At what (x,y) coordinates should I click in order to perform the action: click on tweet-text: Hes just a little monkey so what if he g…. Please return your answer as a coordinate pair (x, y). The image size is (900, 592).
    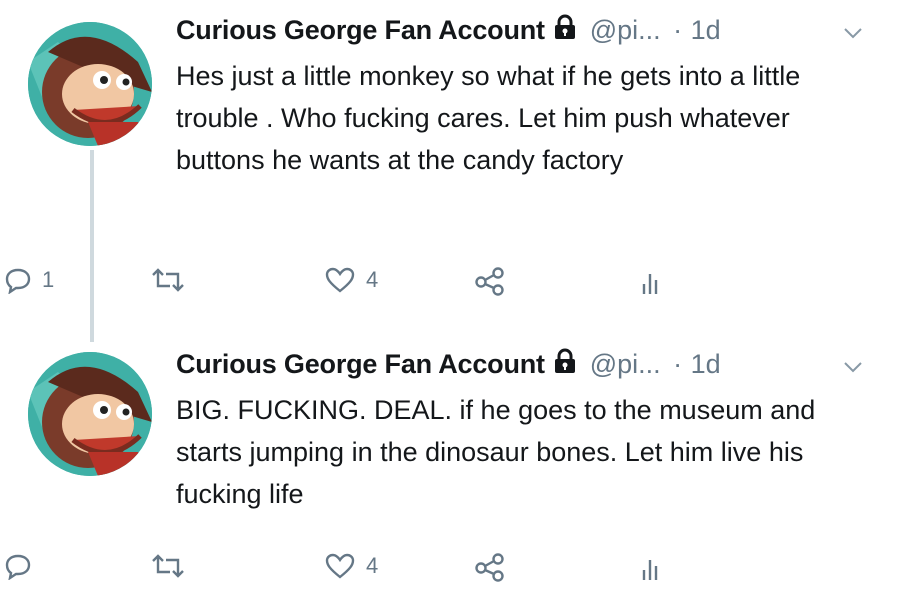
    Looking at the image, I should click on (488, 118).